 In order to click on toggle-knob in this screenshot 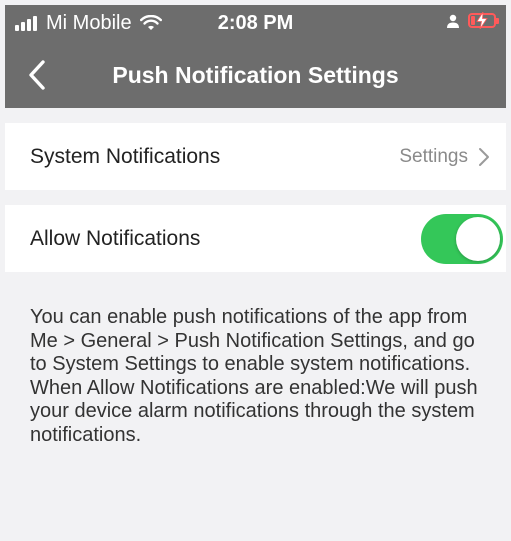, I will do `click(478, 238)`.